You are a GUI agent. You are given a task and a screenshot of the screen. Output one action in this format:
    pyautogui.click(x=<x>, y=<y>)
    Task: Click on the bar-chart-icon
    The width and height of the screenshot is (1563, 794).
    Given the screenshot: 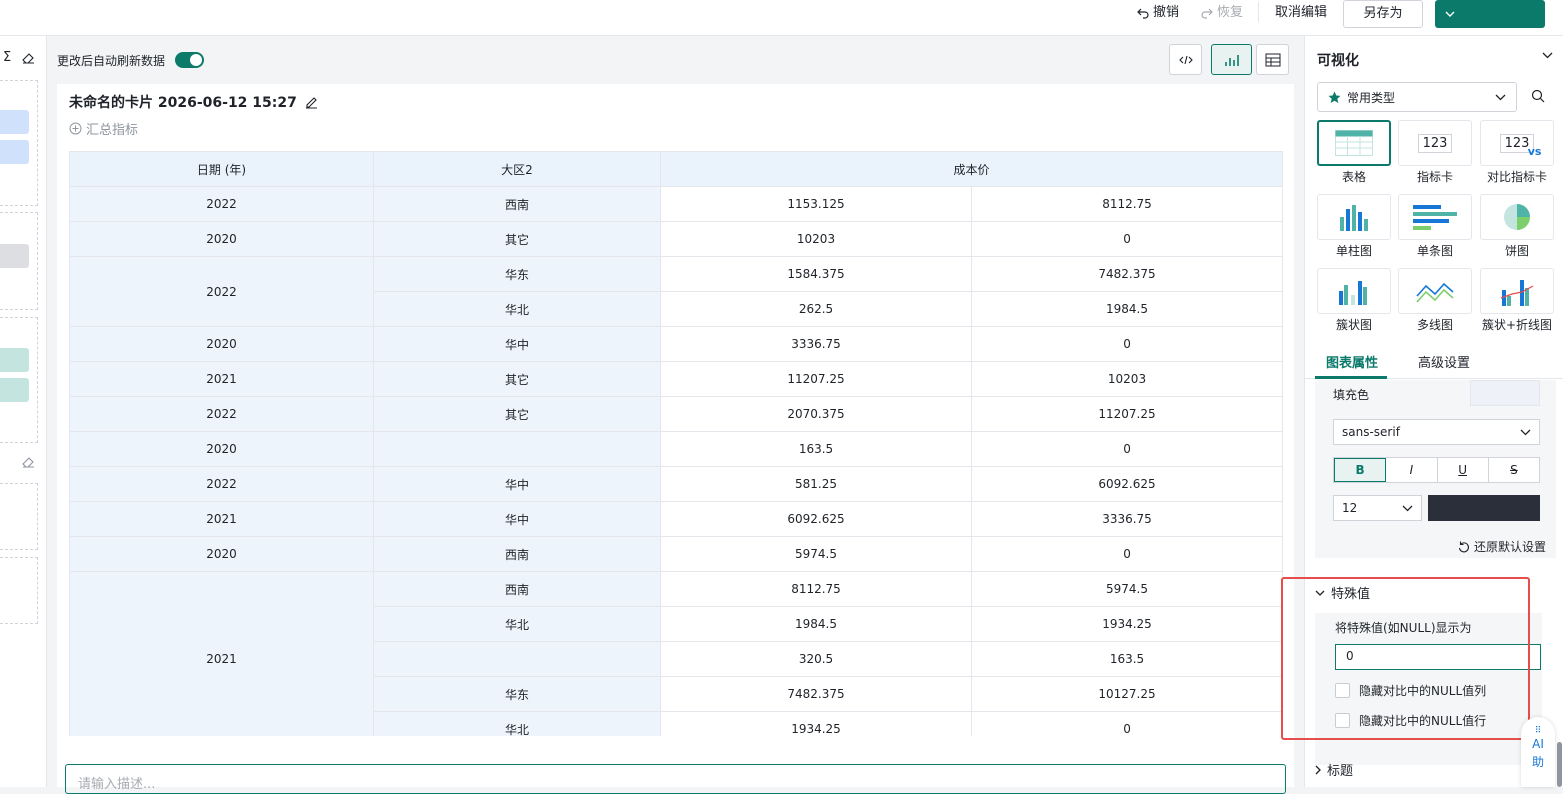 What is the action you would take?
    pyautogui.click(x=1231, y=60)
    